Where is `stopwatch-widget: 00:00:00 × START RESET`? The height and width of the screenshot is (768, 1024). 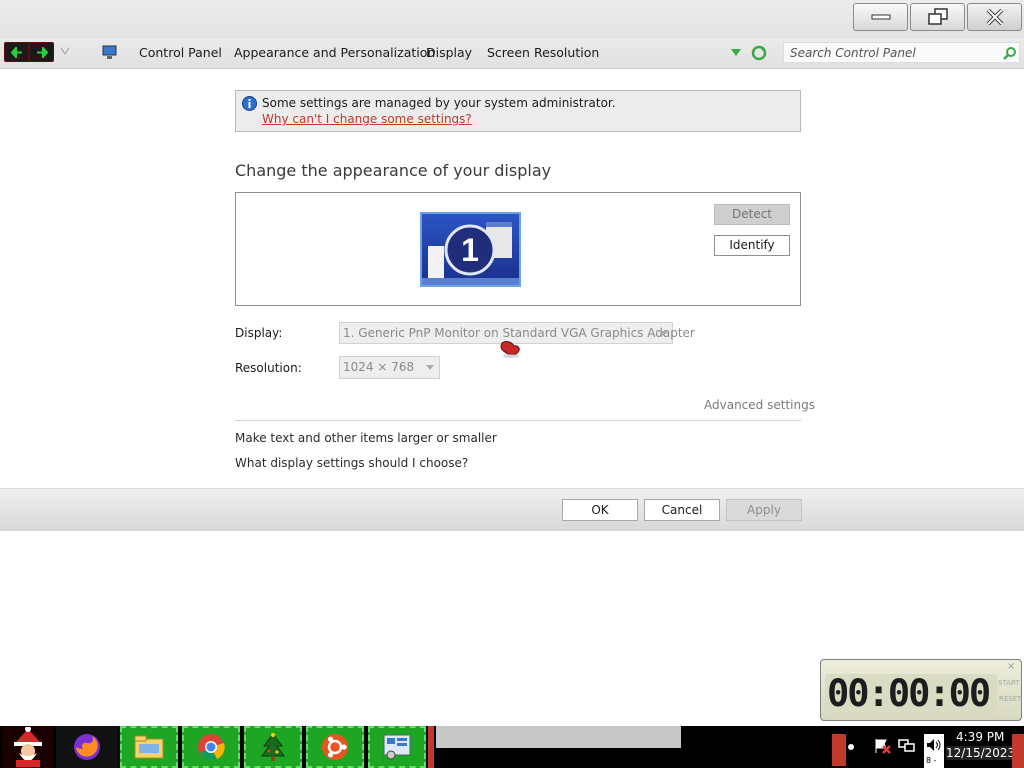 stopwatch-widget: 00:00:00 × START RESET is located at coordinates (921, 690).